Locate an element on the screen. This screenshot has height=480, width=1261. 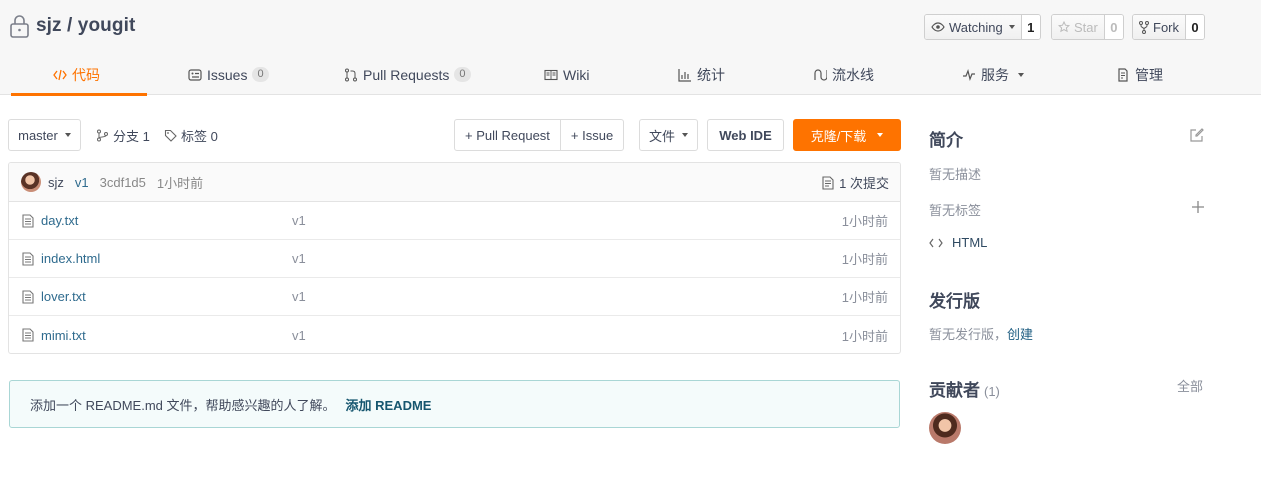
table-row: lover.txt v1 1小时前 is located at coordinates (454, 297).